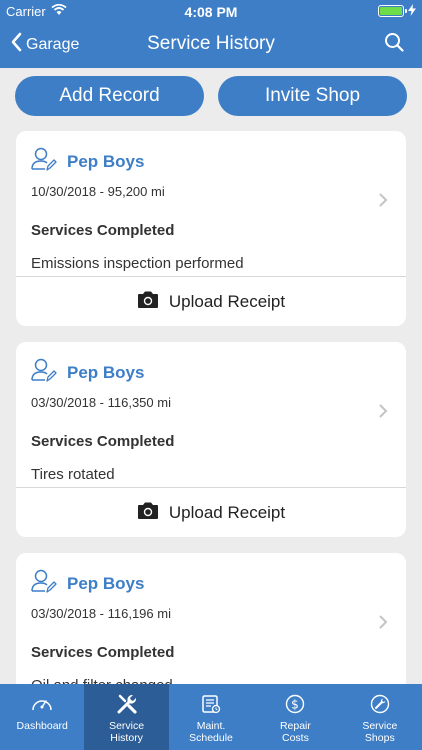  Describe the element at coordinates (295, 732) in the screenshot. I see `tab-label: Repair Costs` at that location.